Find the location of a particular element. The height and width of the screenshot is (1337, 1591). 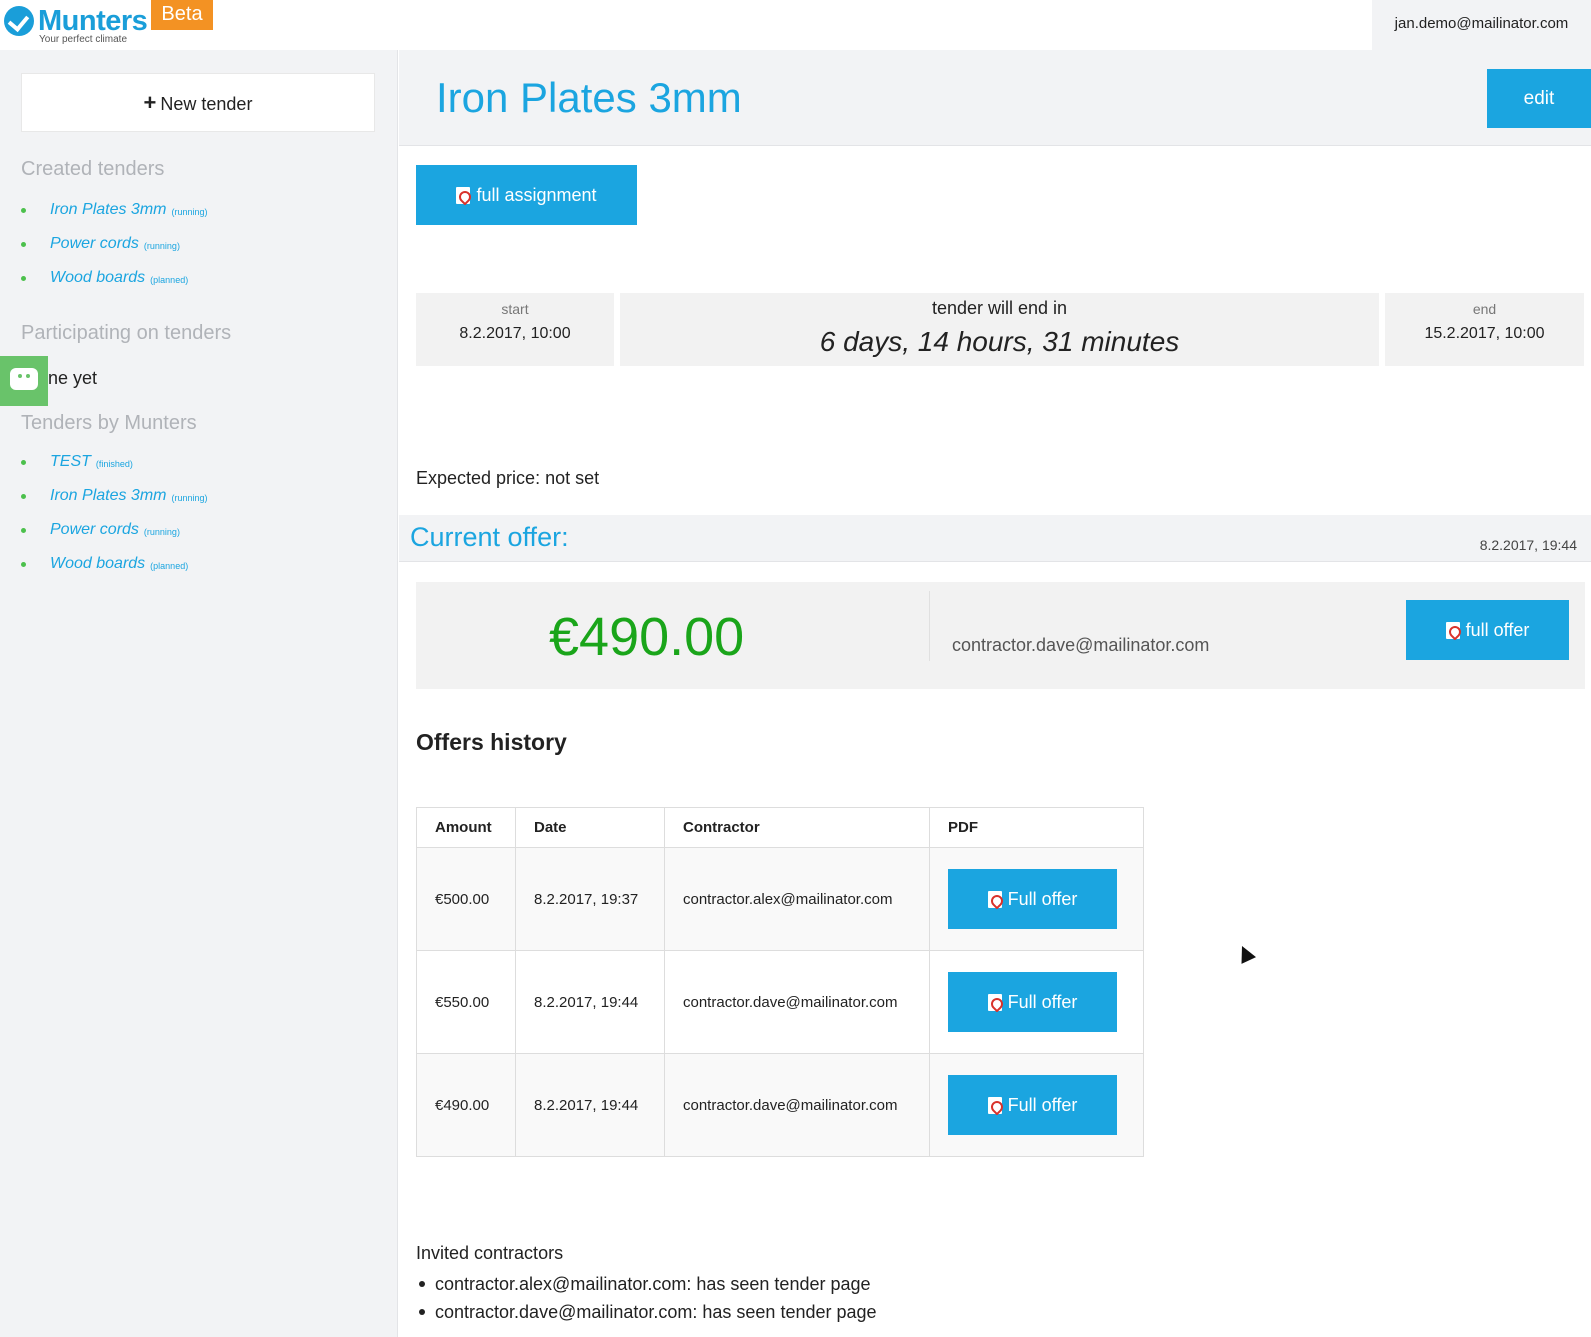

expected-price: Expected price: not set is located at coordinates (508, 478).